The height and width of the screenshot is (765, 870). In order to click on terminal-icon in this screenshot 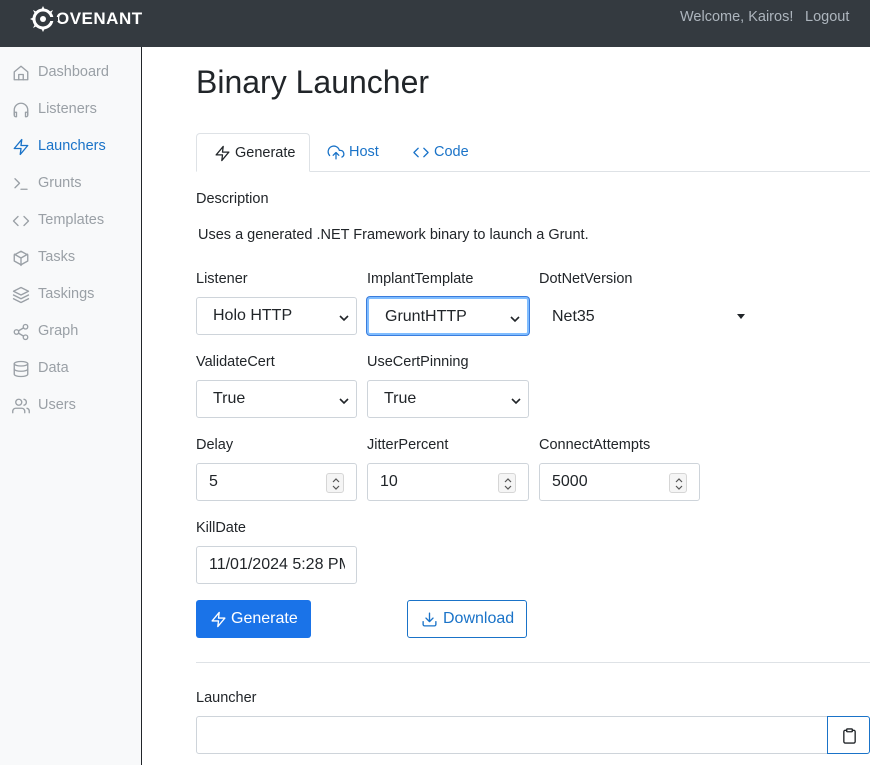, I will do `click(21, 184)`.